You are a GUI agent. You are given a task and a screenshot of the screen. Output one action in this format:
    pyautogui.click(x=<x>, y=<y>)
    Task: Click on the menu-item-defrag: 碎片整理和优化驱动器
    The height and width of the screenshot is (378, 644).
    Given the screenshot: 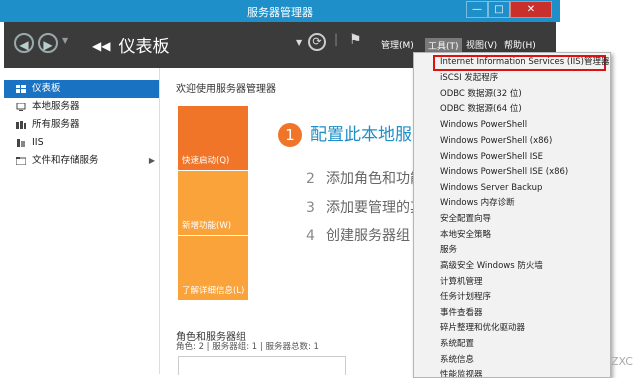 What is the action you would take?
    pyautogui.click(x=482, y=328)
    